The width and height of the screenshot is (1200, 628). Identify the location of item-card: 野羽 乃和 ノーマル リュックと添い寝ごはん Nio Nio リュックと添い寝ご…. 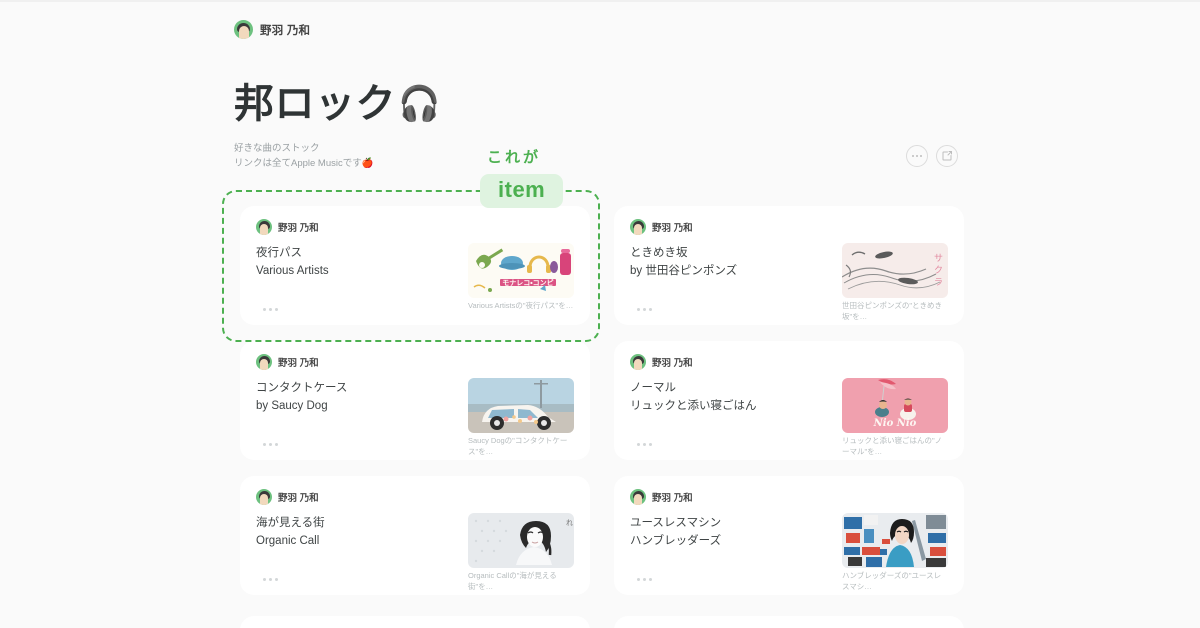
(789, 400).